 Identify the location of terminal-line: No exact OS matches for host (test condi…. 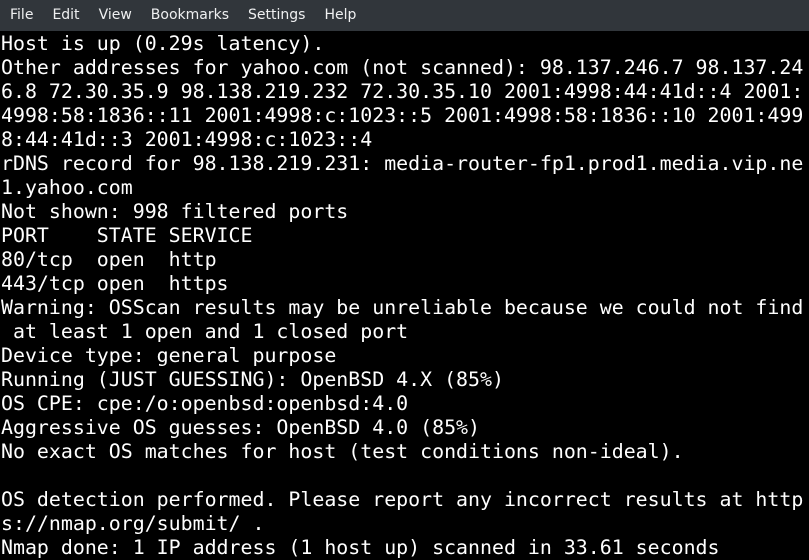
(342, 451).